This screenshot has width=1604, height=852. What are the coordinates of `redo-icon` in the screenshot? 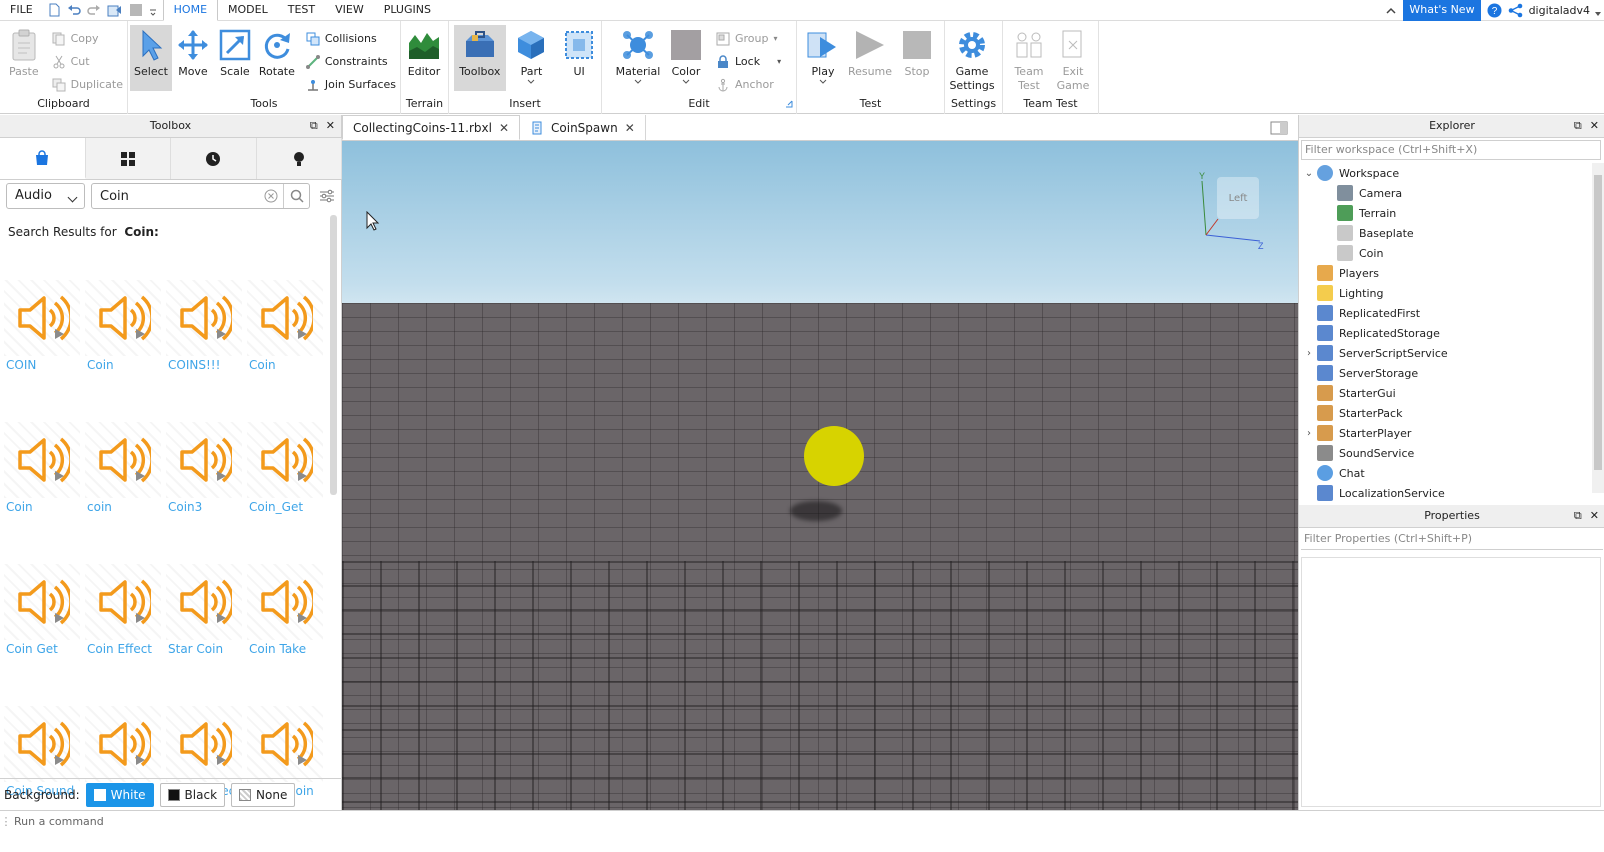 It's located at (93, 10).